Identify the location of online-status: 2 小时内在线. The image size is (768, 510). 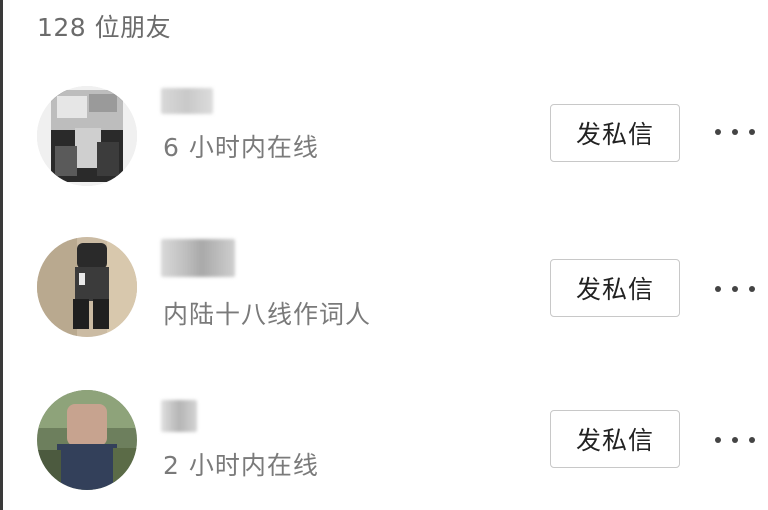
(241, 465).